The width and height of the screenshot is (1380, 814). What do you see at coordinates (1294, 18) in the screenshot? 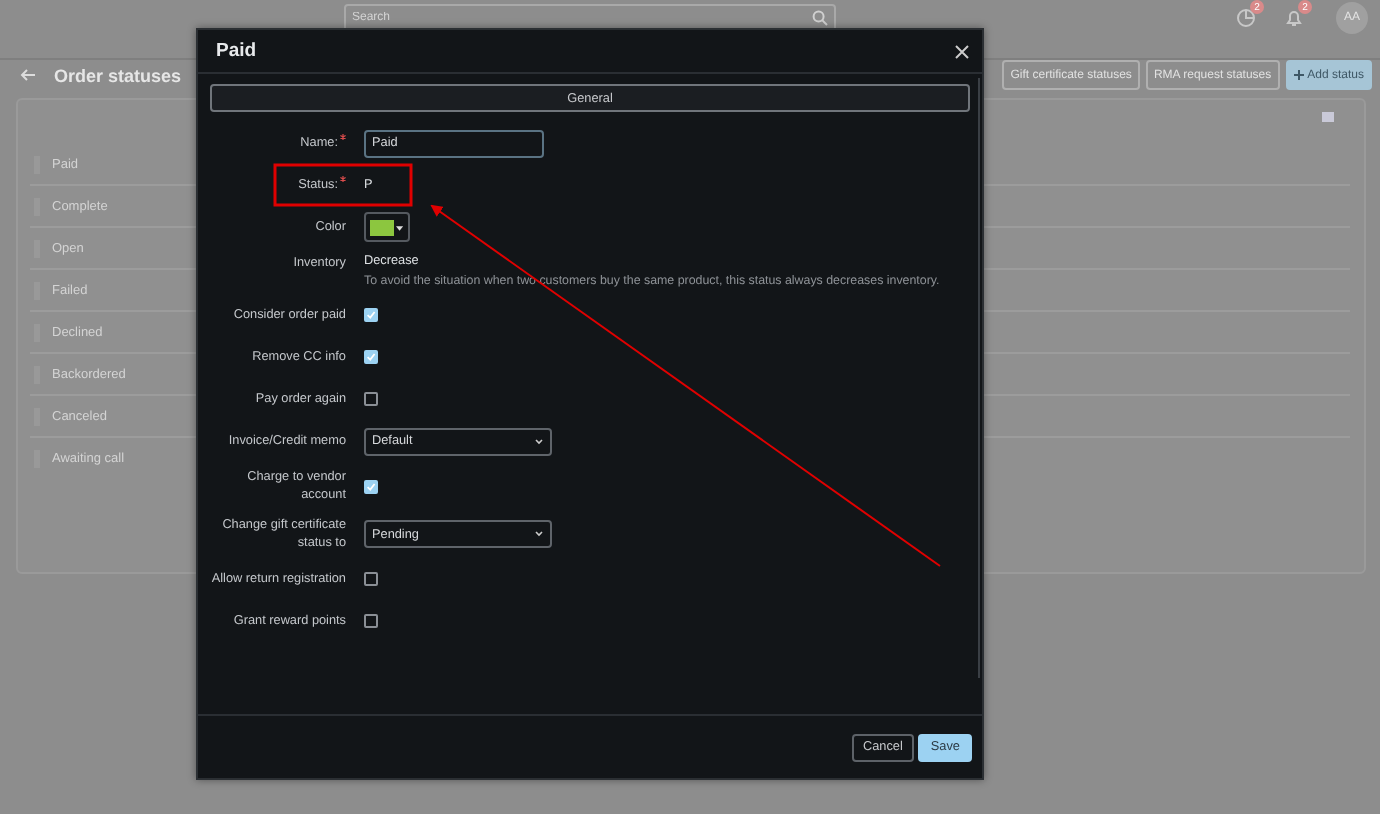
I see `bell-icon` at bounding box center [1294, 18].